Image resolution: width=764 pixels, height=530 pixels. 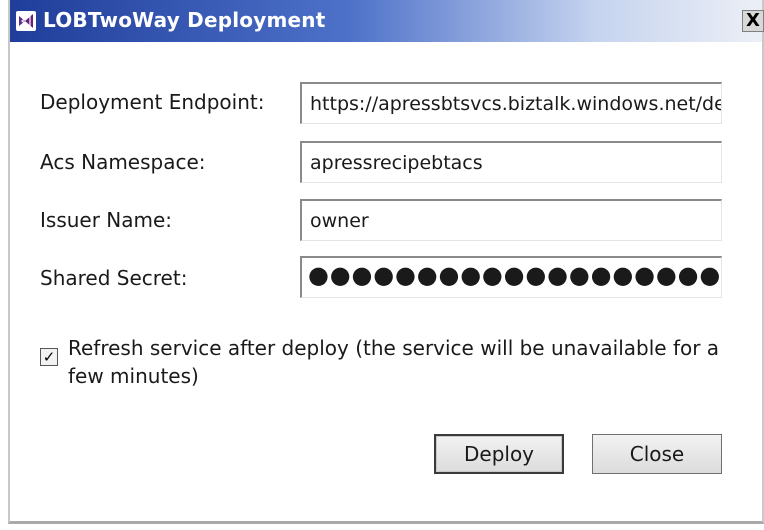 What do you see at coordinates (396, 163) in the screenshot?
I see `acs-namespace-value: apressrecipebtacs` at bounding box center [396, 163].